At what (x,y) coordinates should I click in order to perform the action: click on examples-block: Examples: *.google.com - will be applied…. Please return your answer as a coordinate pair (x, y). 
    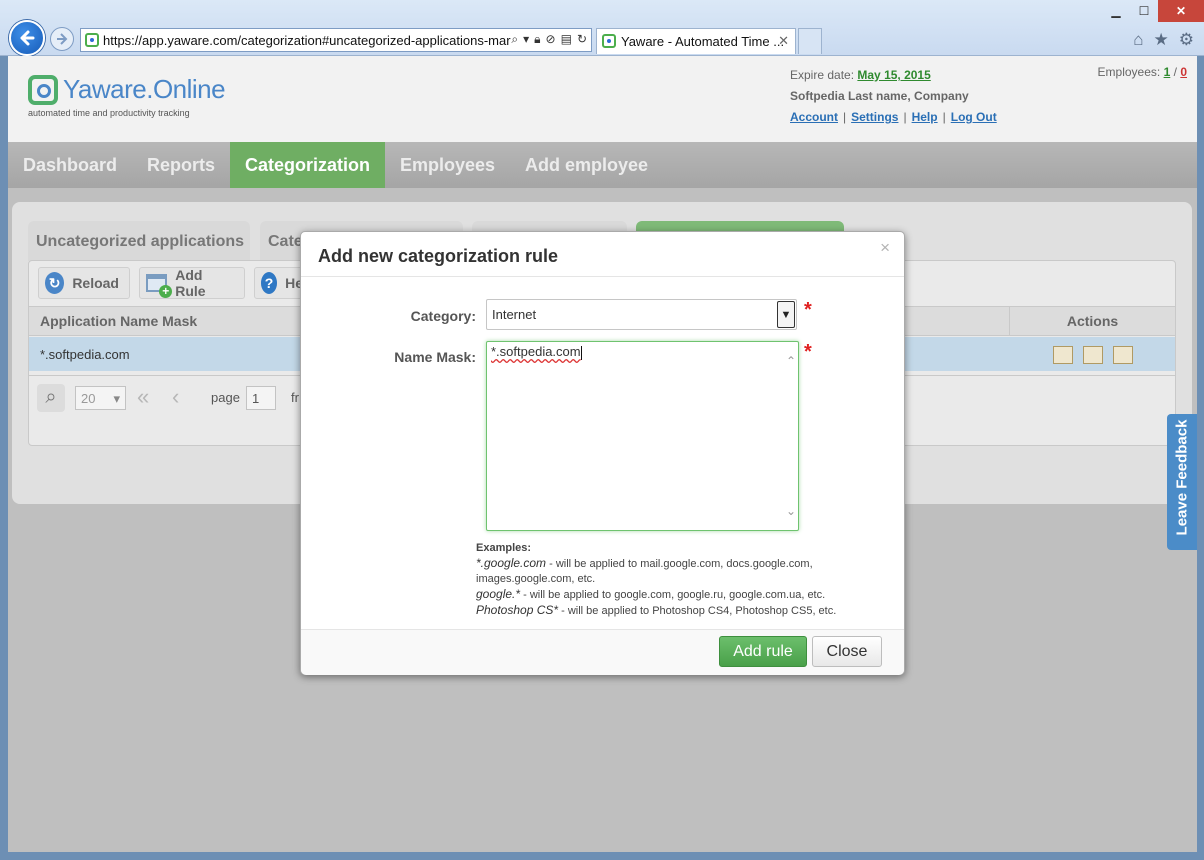
    Looking at the image, I should click on (656, 580).